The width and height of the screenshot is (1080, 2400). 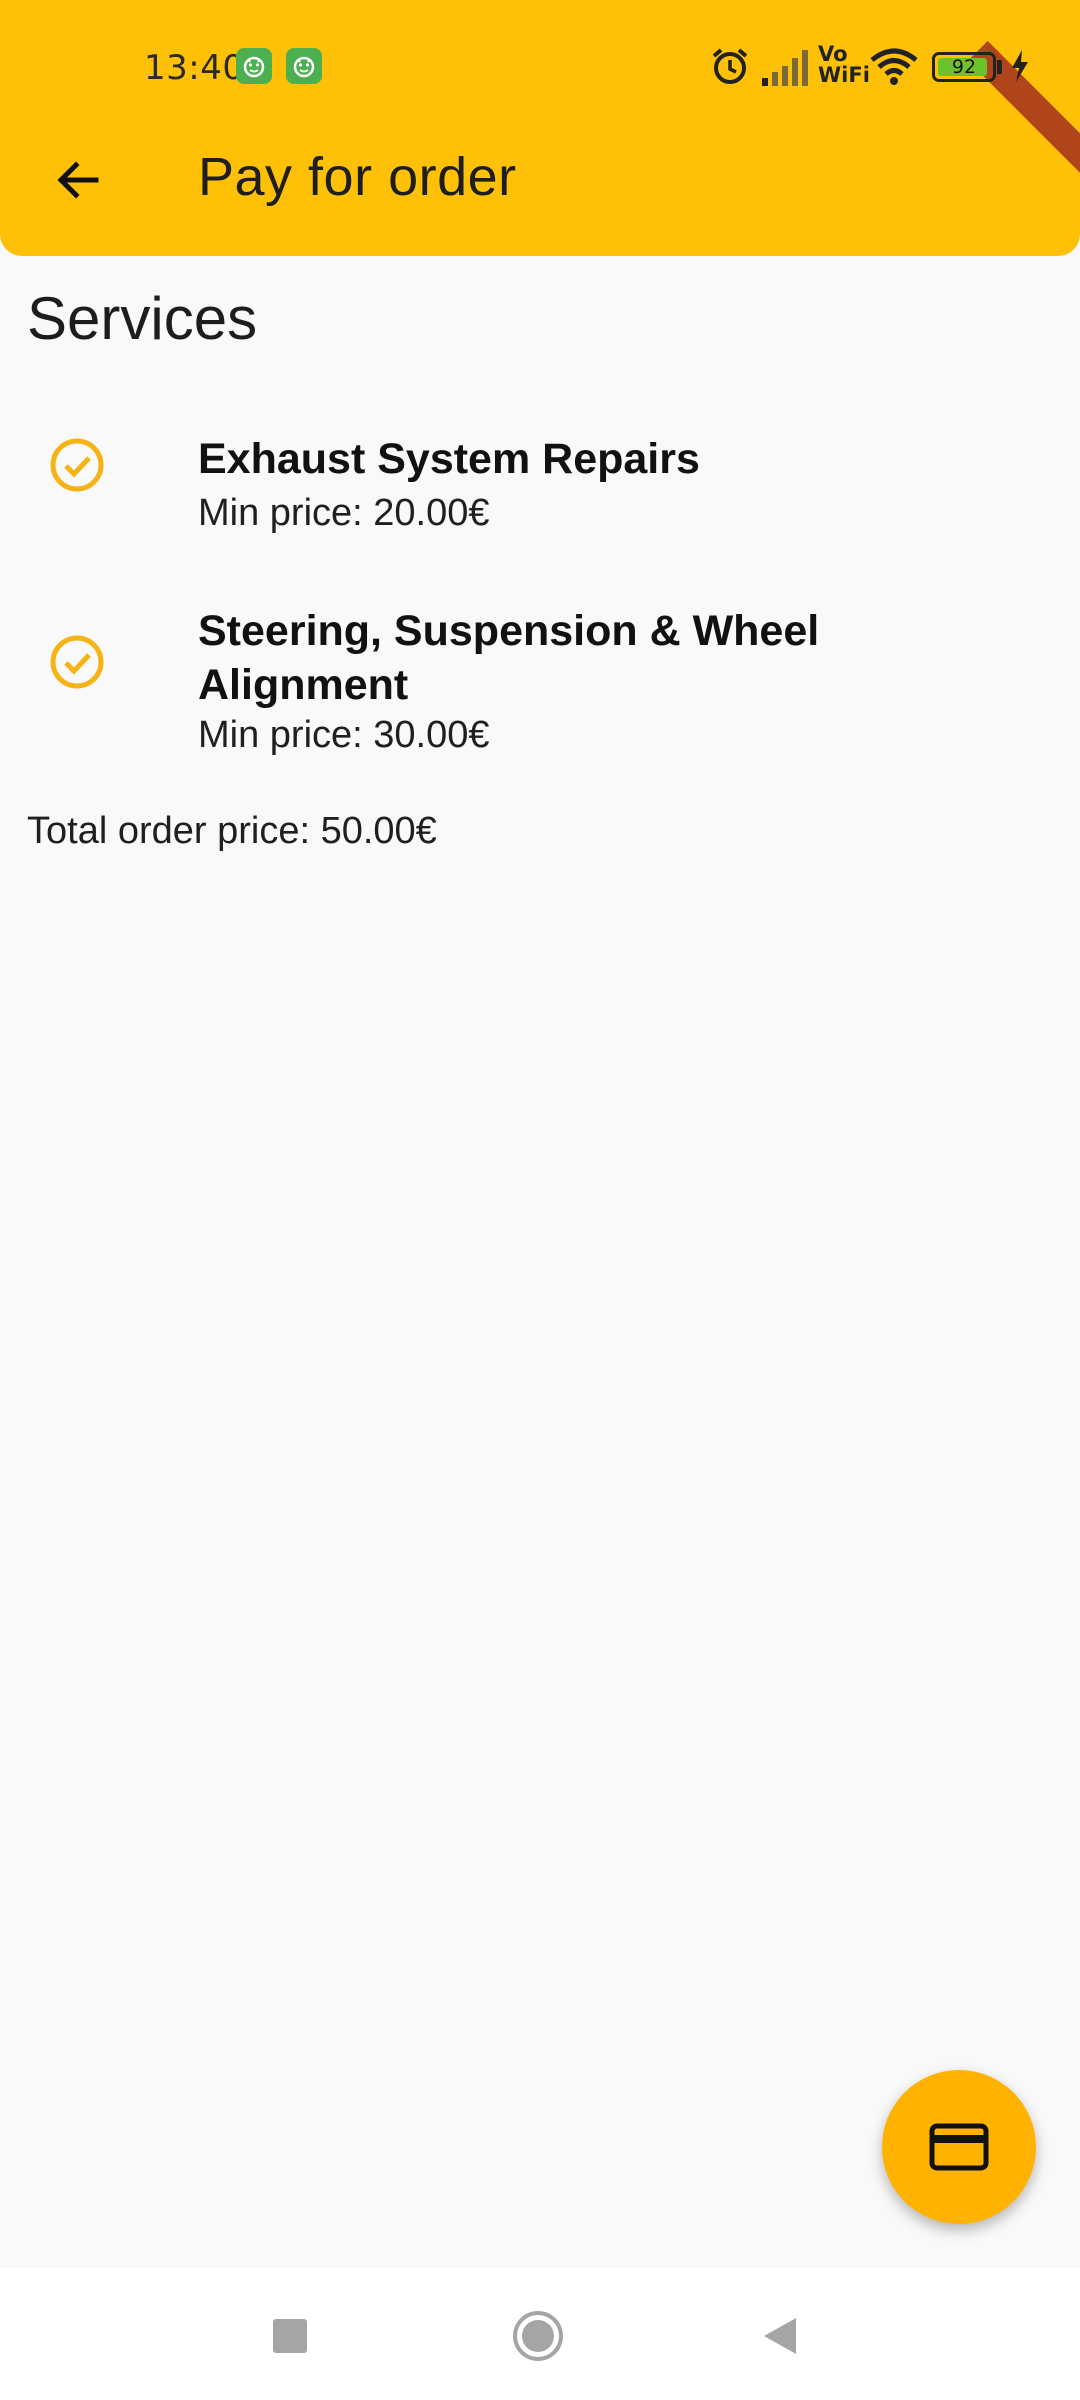 What do you see at coordinates (894, 66) in the screenshot?
I see `wifi-icon` at bounding box center [894, 66].